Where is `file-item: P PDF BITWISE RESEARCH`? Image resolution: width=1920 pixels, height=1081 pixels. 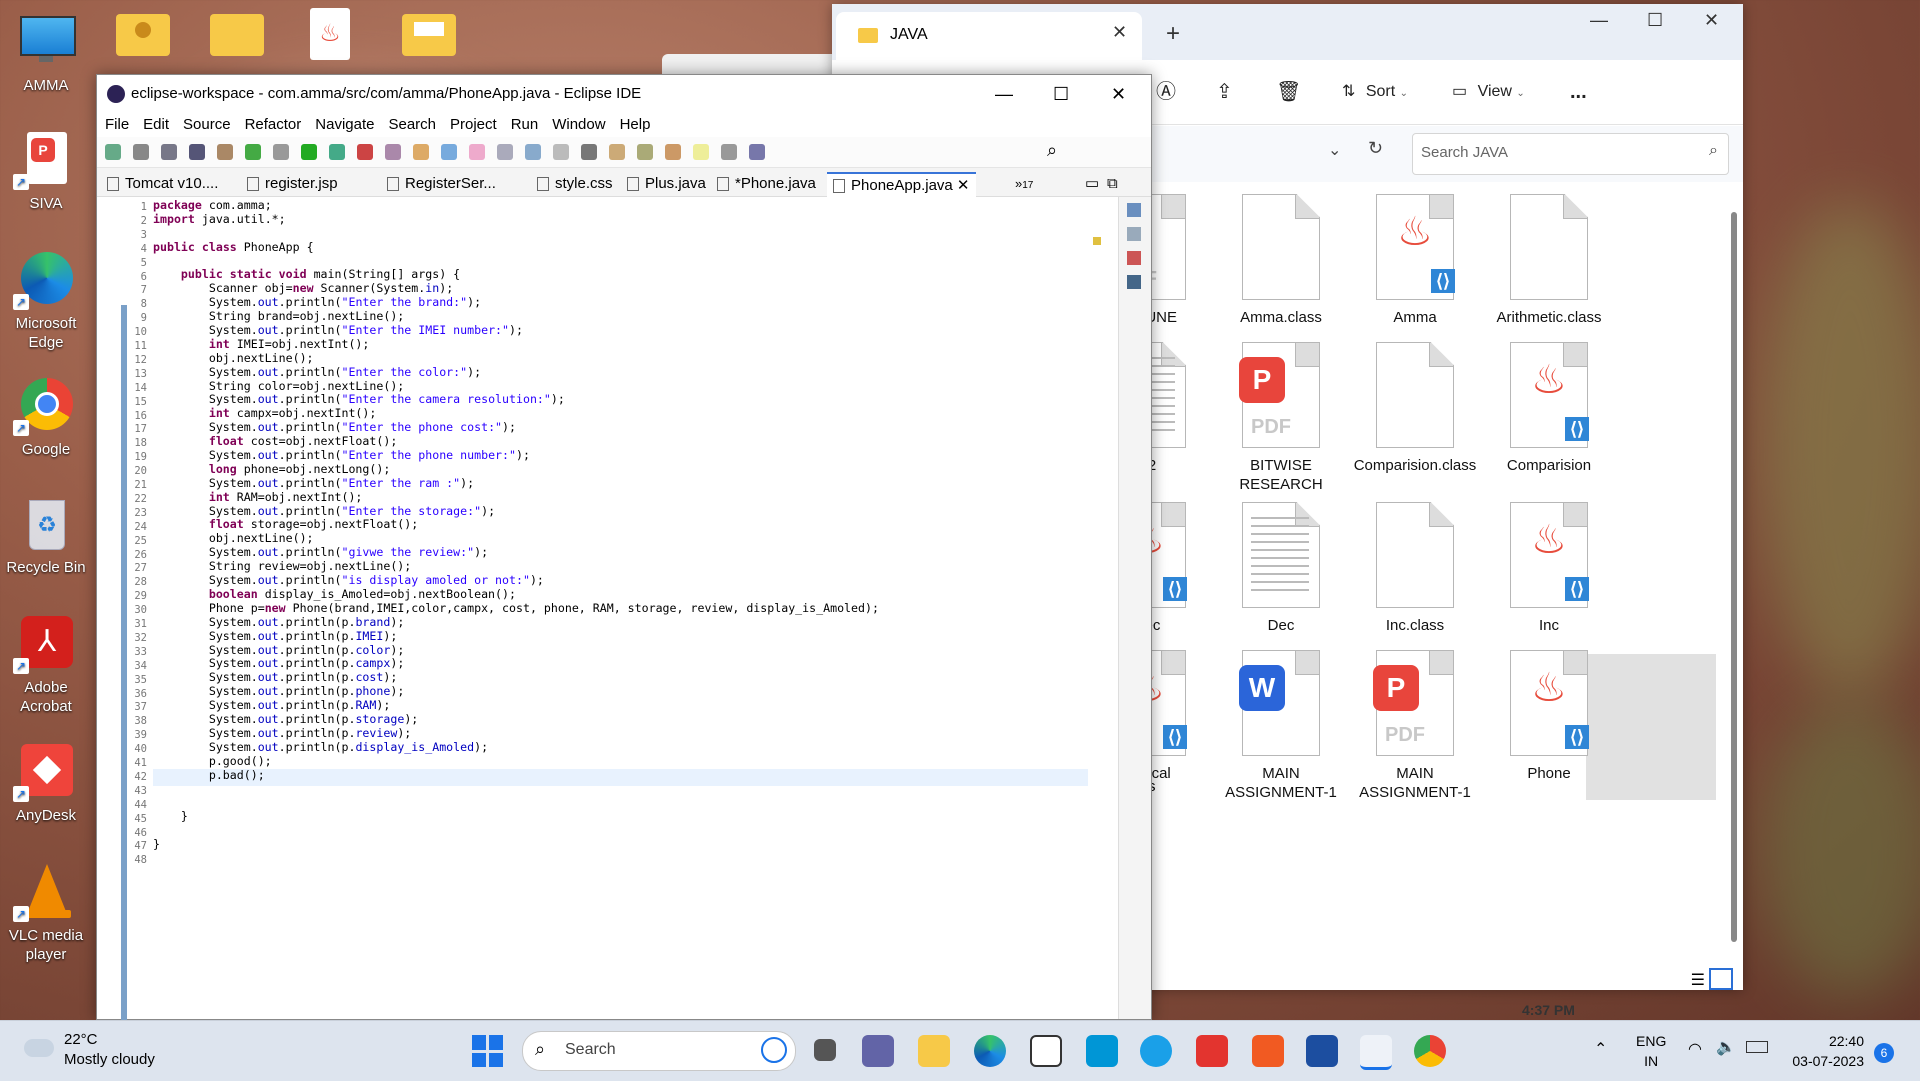 file-item: P PDF BITWISE RESEARCH is located at coordinates (1281, 418).